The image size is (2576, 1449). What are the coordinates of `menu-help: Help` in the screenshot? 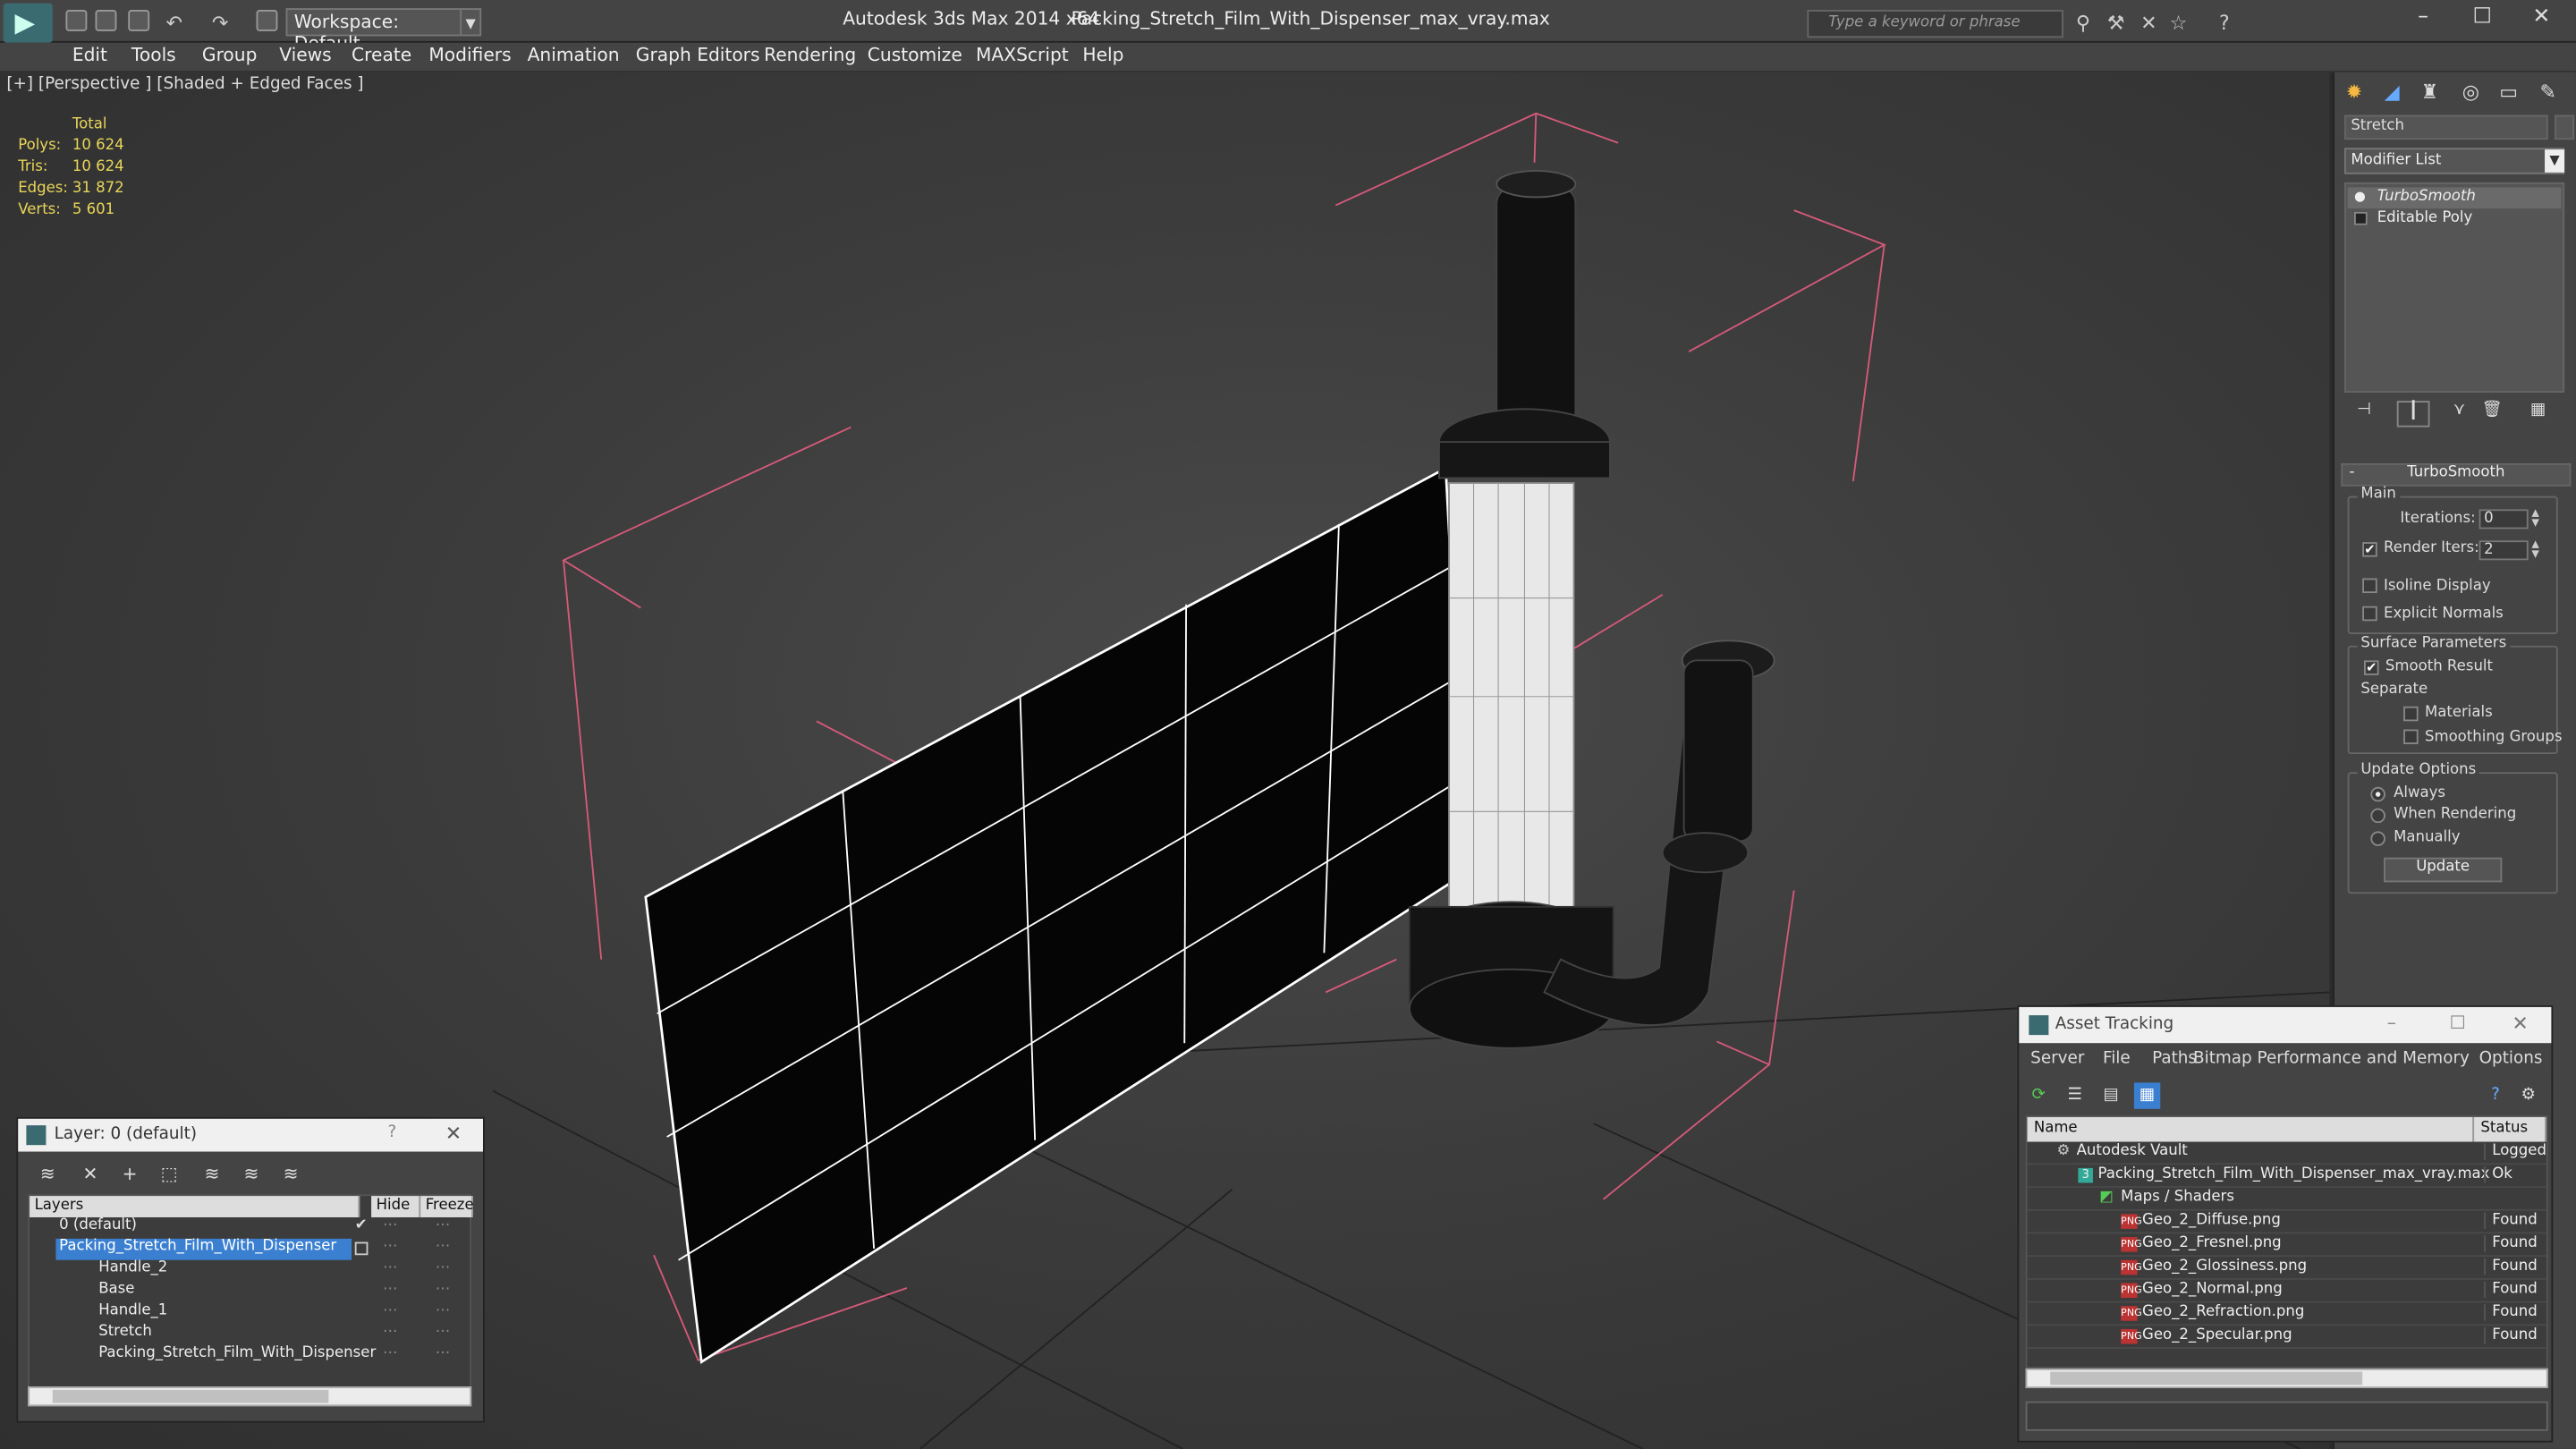 It's located at (1102, 55).